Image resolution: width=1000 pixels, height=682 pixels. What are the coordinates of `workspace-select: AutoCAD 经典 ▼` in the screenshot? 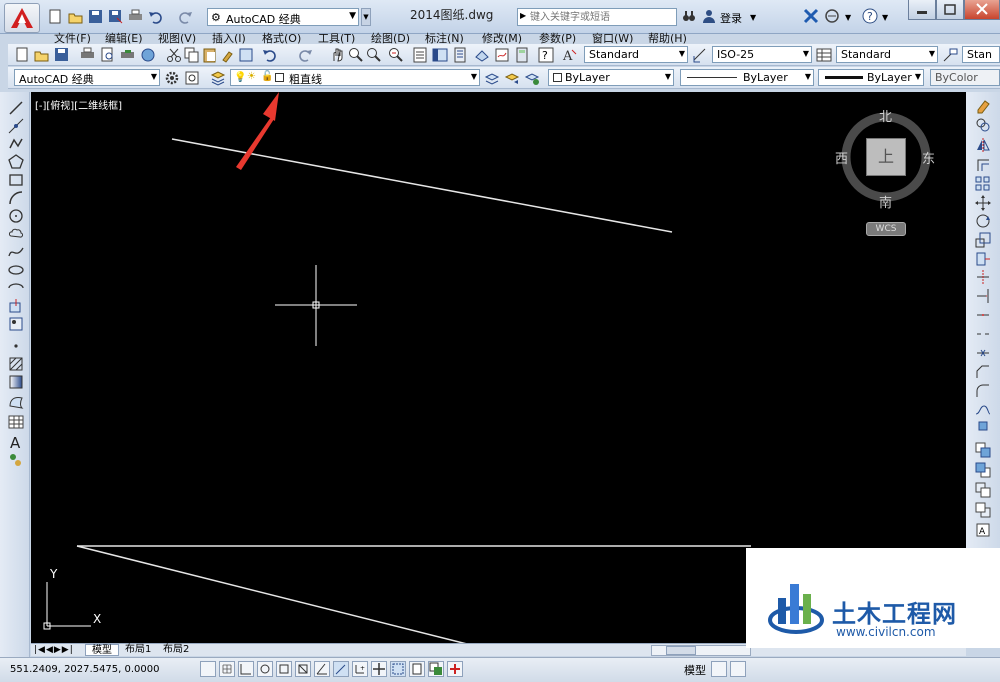 It's located at (87, 77).